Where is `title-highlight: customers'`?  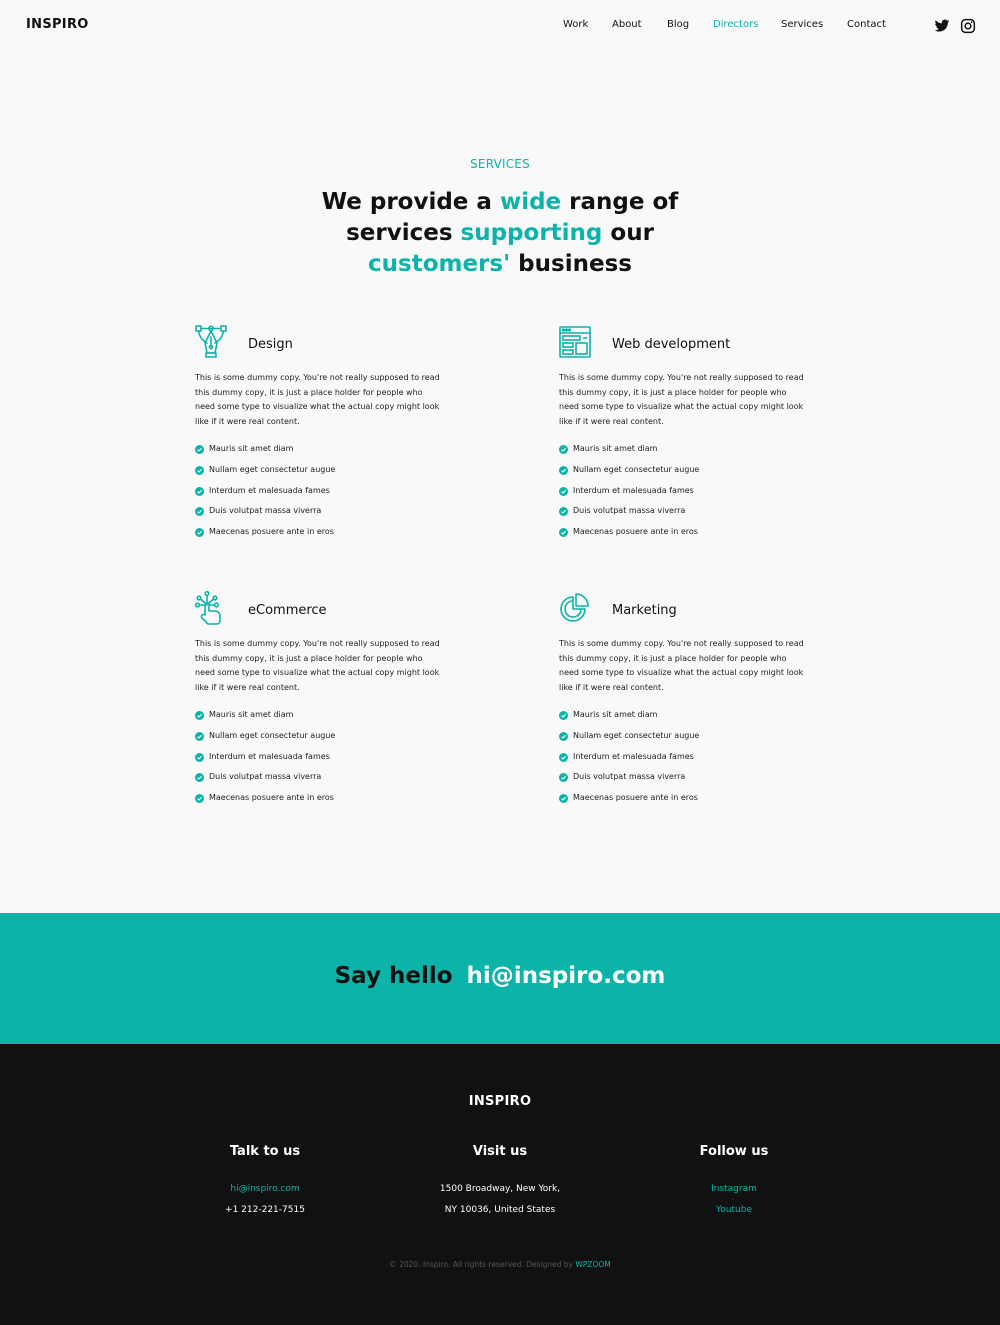 title-highlight: customers' is located at coordinates (439, 264).